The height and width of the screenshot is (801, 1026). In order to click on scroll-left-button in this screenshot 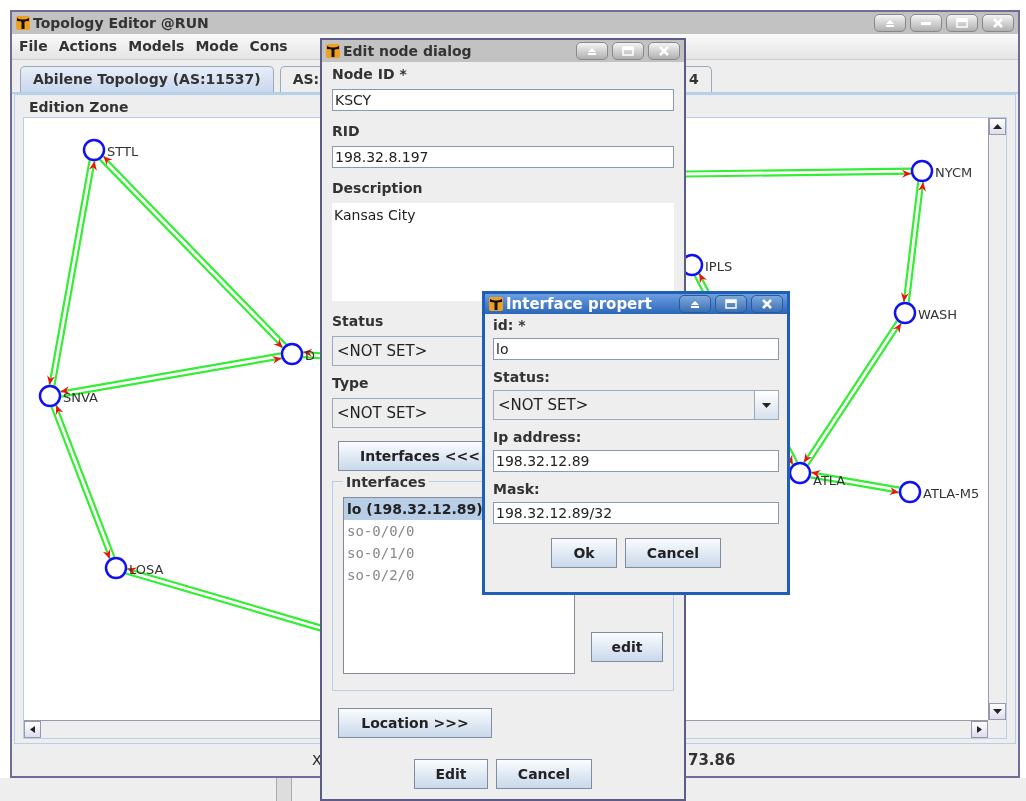, I will do `click(32, 729)`.